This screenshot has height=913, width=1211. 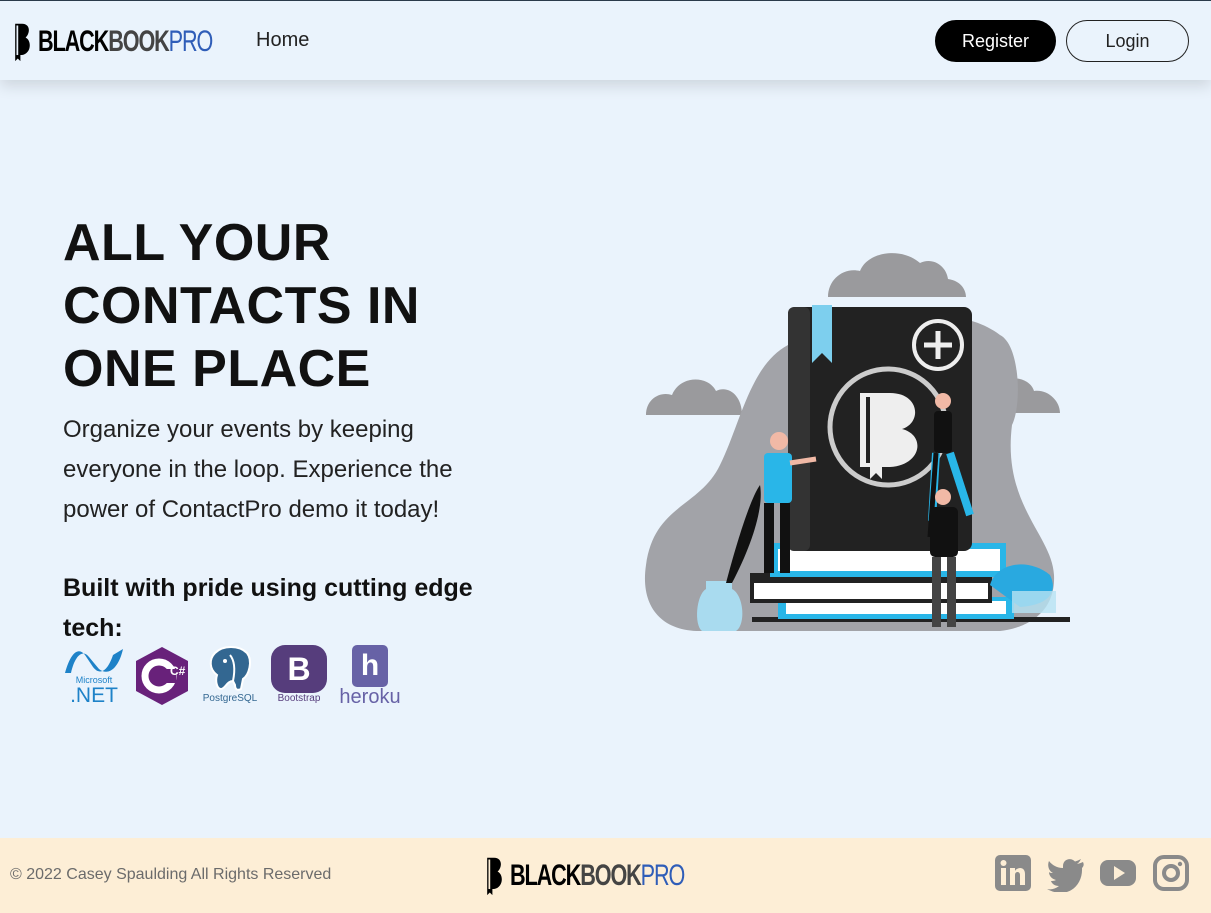 What do you see at coordinates (370, 666) in the screenshot?
I see `heroku-icon: h` at bounding box center [370, 666].